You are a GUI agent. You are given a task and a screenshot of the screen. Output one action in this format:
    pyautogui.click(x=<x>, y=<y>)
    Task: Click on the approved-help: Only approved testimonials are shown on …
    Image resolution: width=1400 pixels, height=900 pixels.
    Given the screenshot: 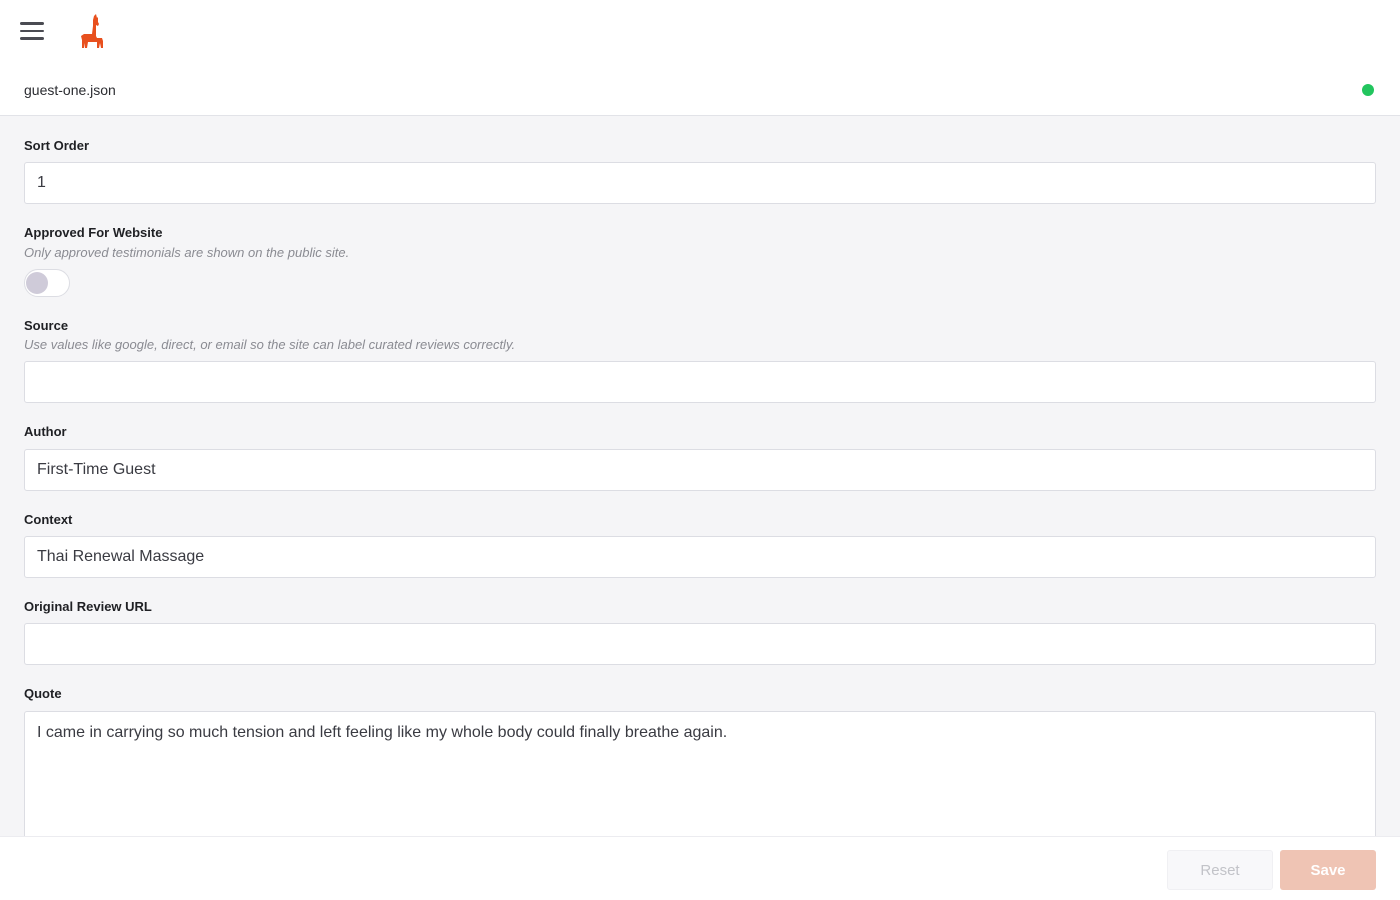 What is the action you would take?
    pyautogui.click(x=187, y=252)
    